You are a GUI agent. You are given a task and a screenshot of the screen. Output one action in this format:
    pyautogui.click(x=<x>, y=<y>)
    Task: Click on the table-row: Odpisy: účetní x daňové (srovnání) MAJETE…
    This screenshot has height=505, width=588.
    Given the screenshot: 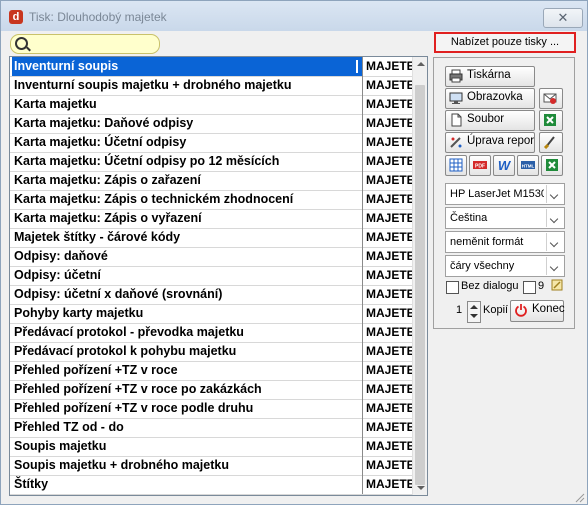 What is the action you would take?
    pyautogui.click(x=213, y=295)
    